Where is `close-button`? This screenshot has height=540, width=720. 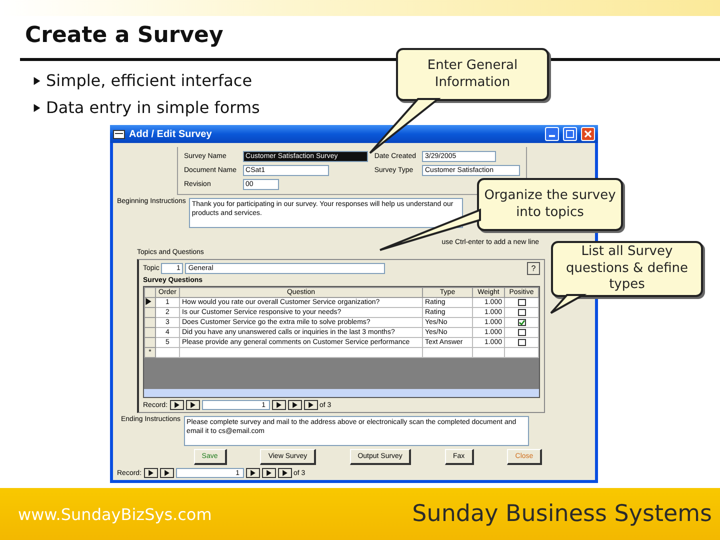
close-button is located at coordinates (588, 134).